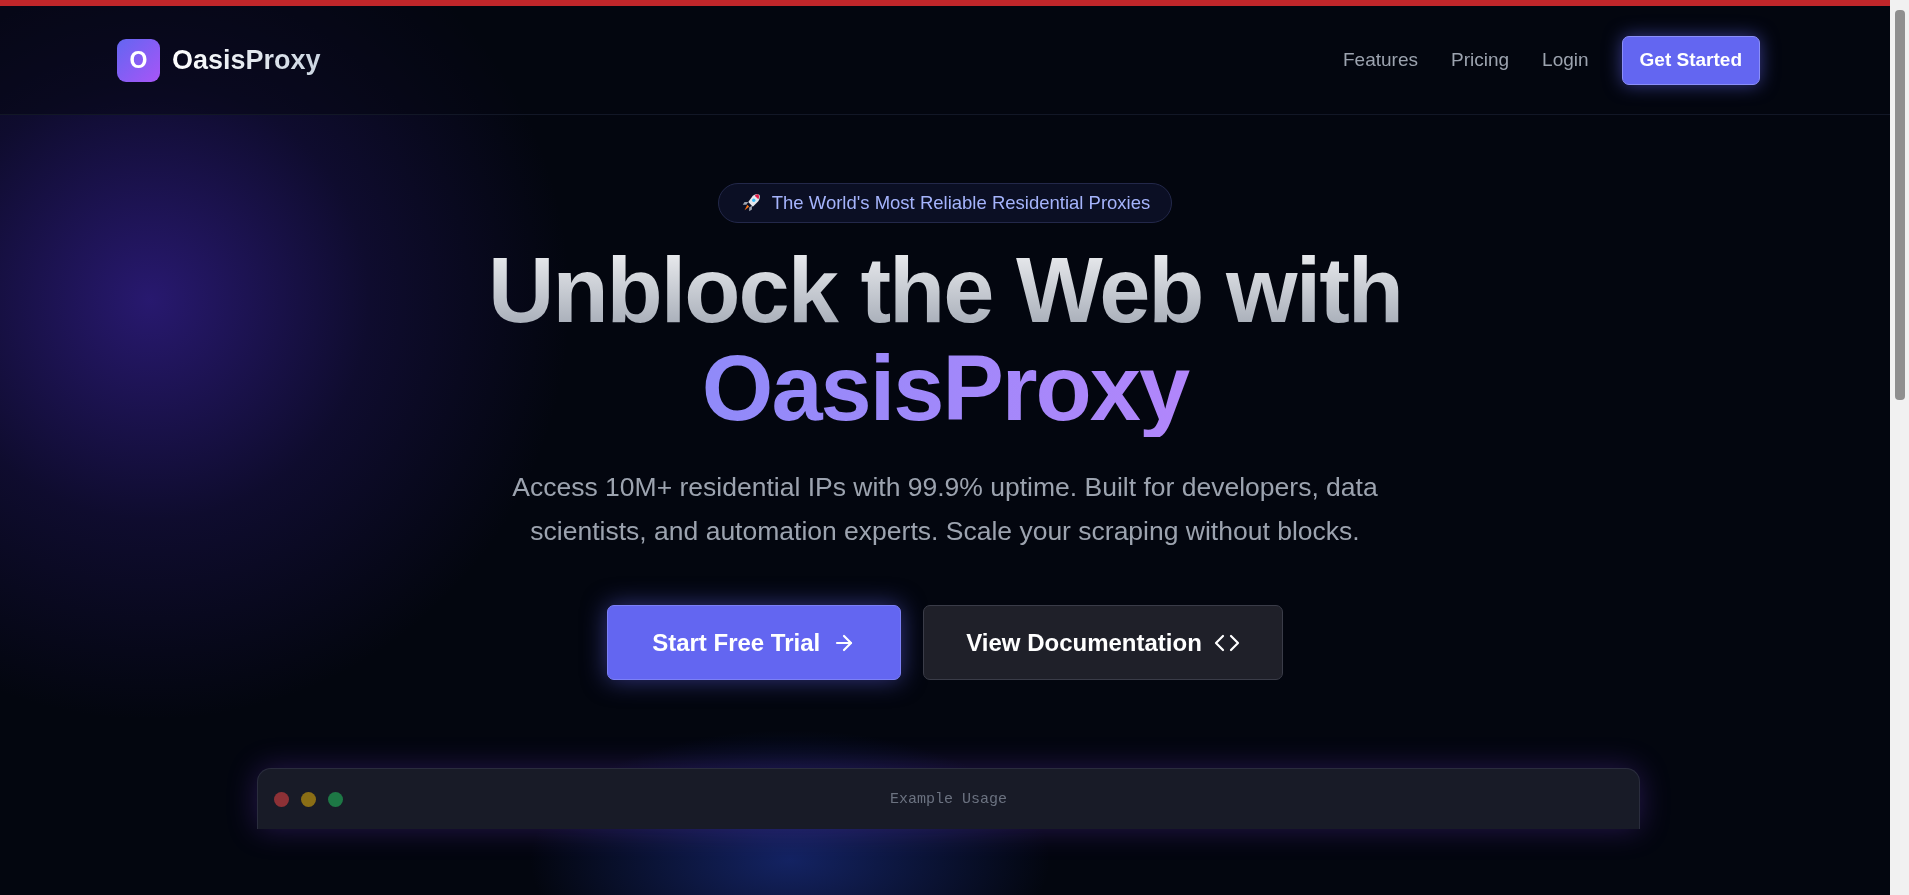 This screenshot has width=1909, height=895. I want to click on nav-link: Login, so click(1565, 60).